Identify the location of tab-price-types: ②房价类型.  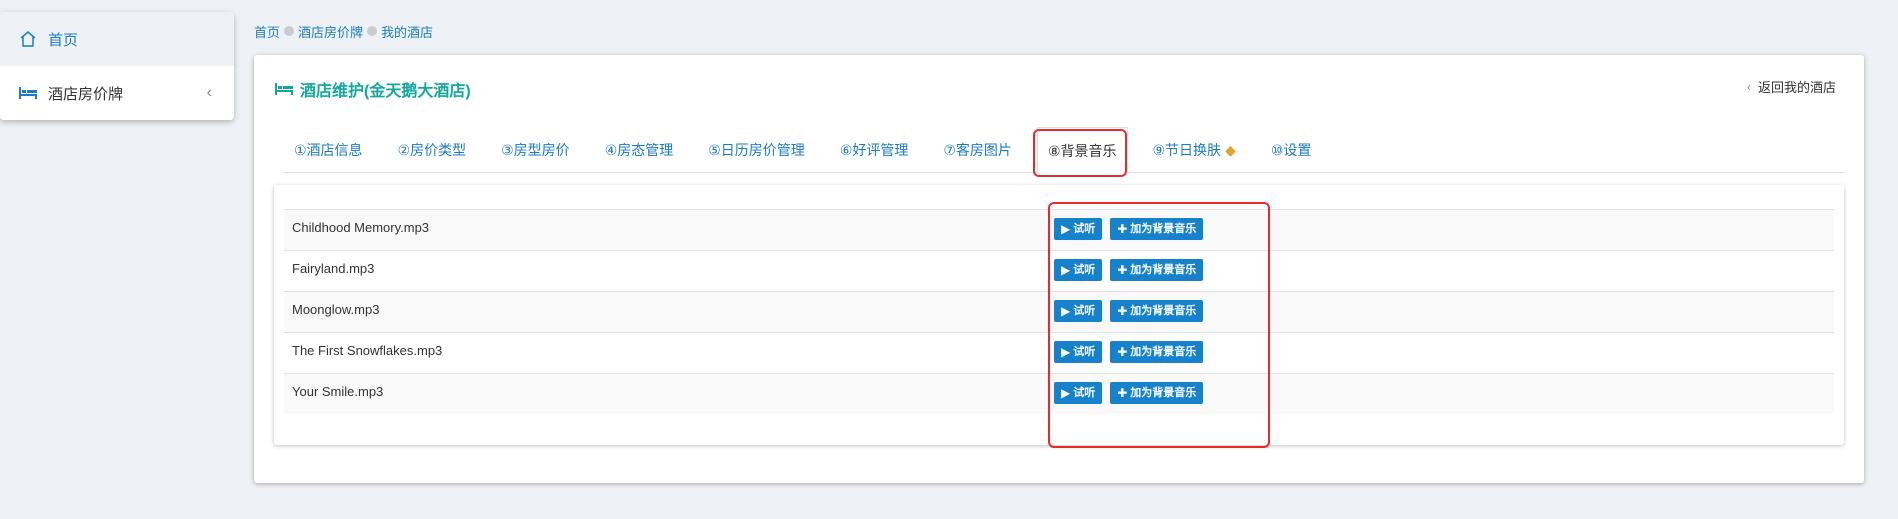
(432, 150).